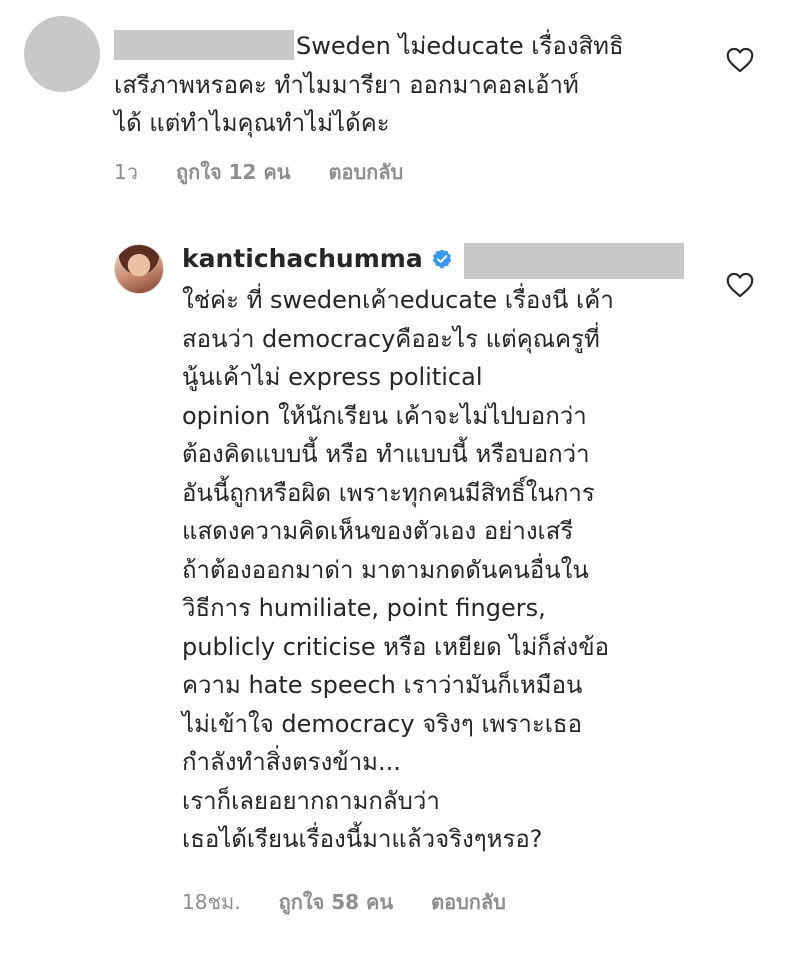 This screenshot has width=800, height=960. Describe the element at coordinates (332, 377) in the screenshot. I see `comment-line: นู้นเค้าไม่ express political` at that location.